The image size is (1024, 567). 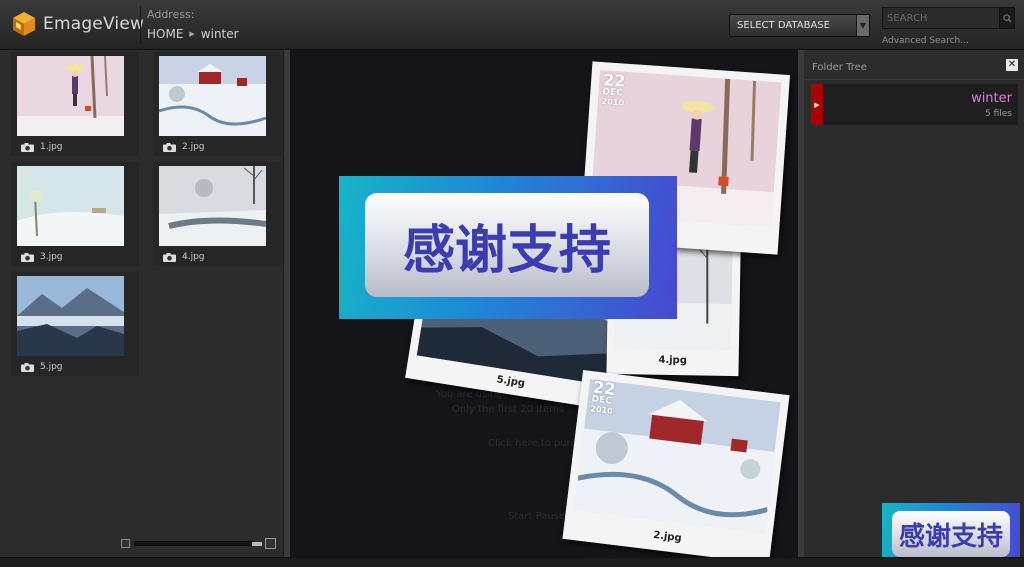 I want to click on support-banner: 感谢支持, so click(x=508, y=247).